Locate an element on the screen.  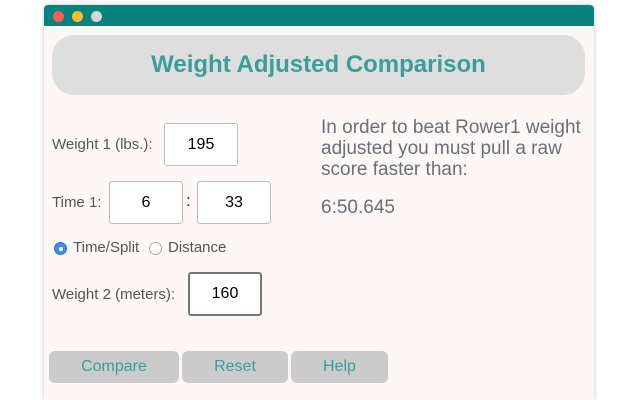
header-banner: Weight Adjusted Comparison is located at coordinates (318, 65).